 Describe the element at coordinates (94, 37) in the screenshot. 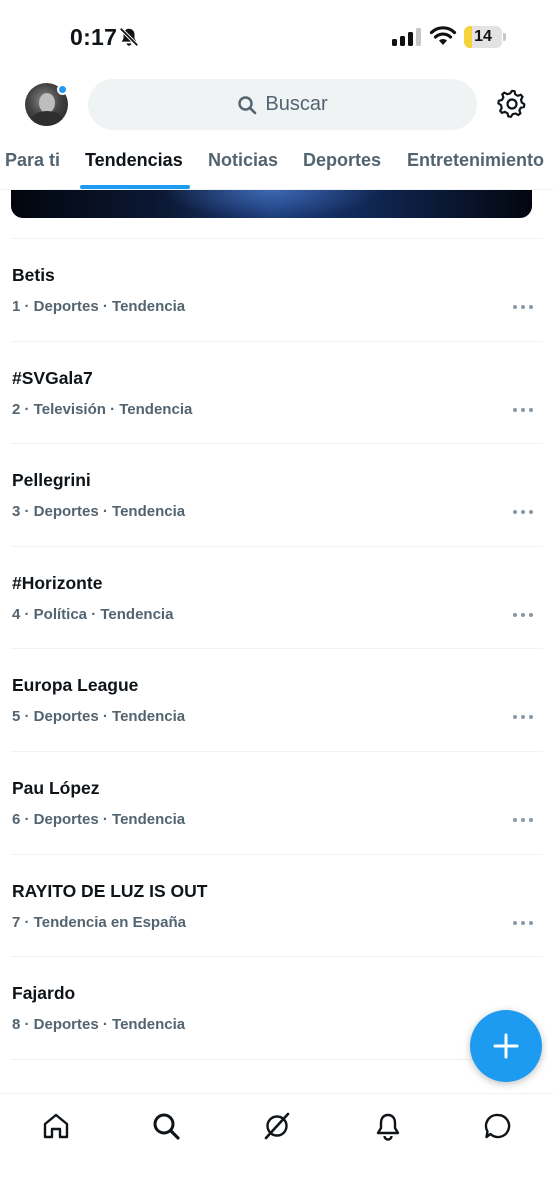

I see `status-time: 0:17` at that location.